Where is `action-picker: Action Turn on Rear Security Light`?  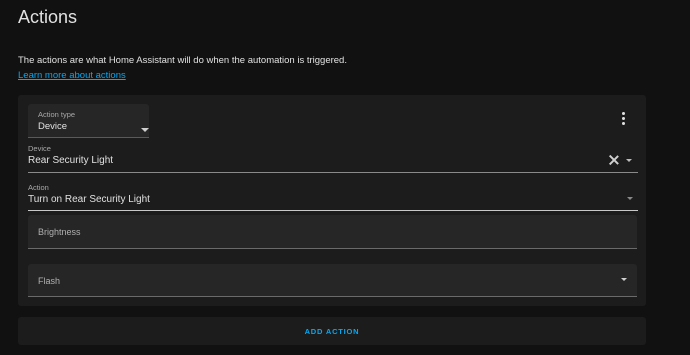
action-picker: Action Turn on Rear Security Light is located at coordinates (333, 197).